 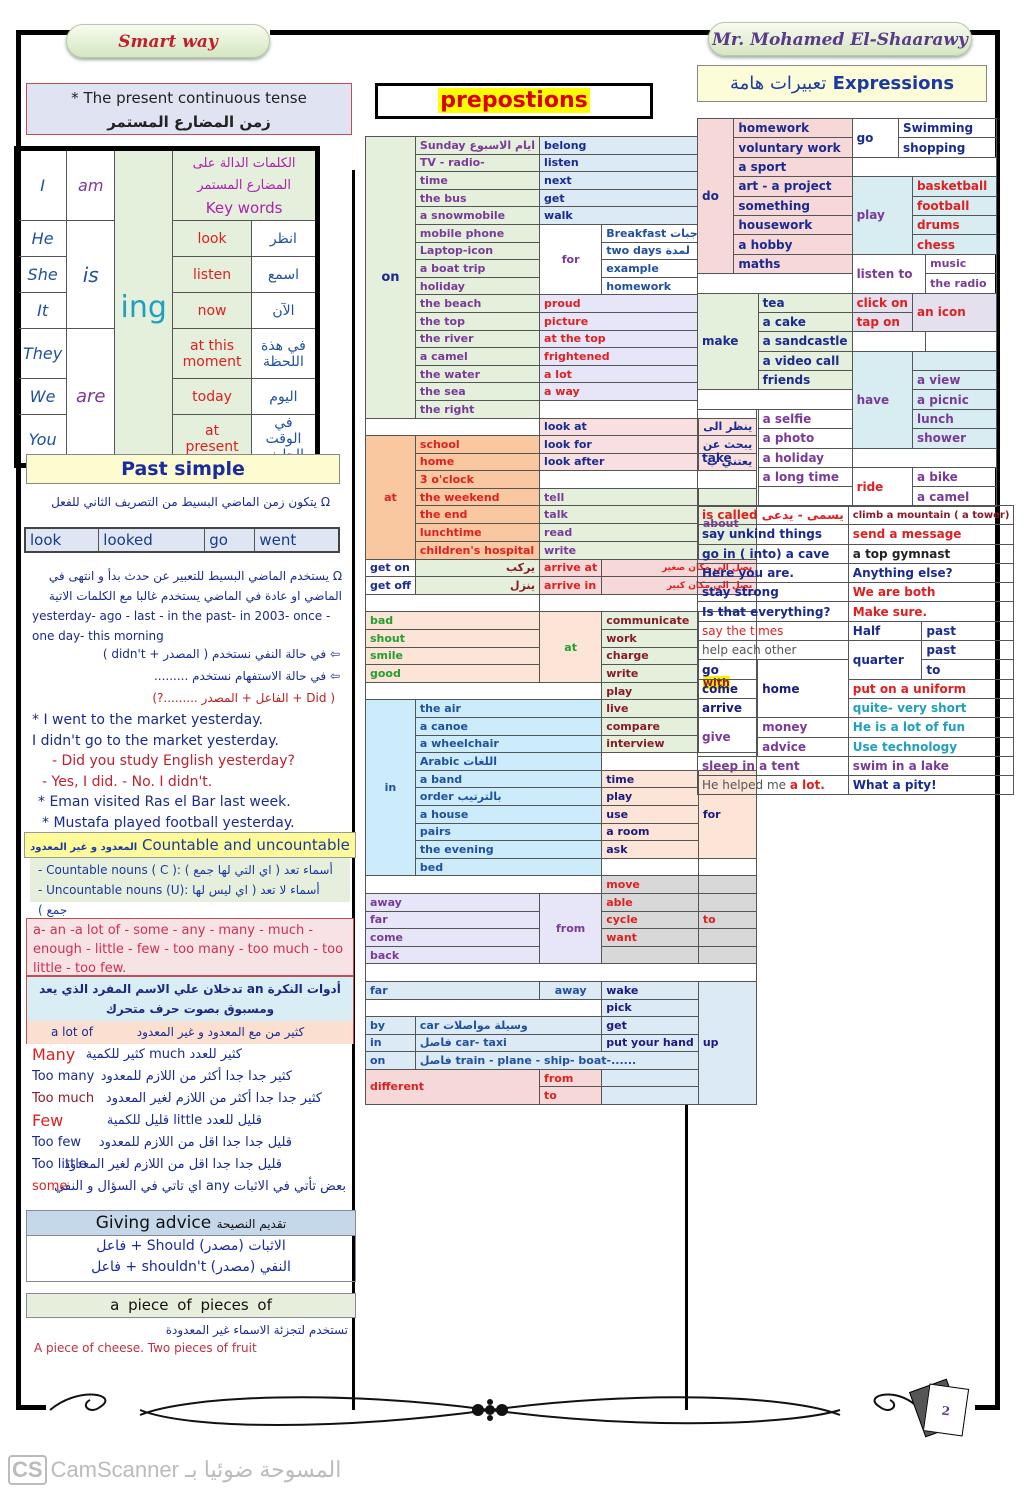 What do you see at coordinates (728, 457) in the screenshot?
I see `expr-take: take` at bounding box center [728, 457].